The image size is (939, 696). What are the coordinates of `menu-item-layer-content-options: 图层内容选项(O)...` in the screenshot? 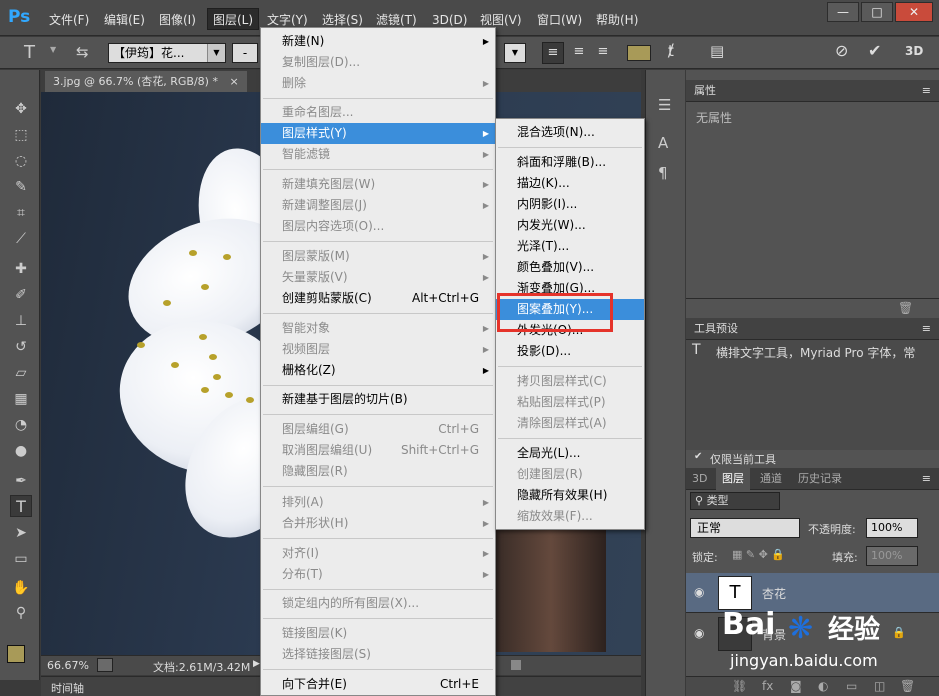 It's located at (378, 226).